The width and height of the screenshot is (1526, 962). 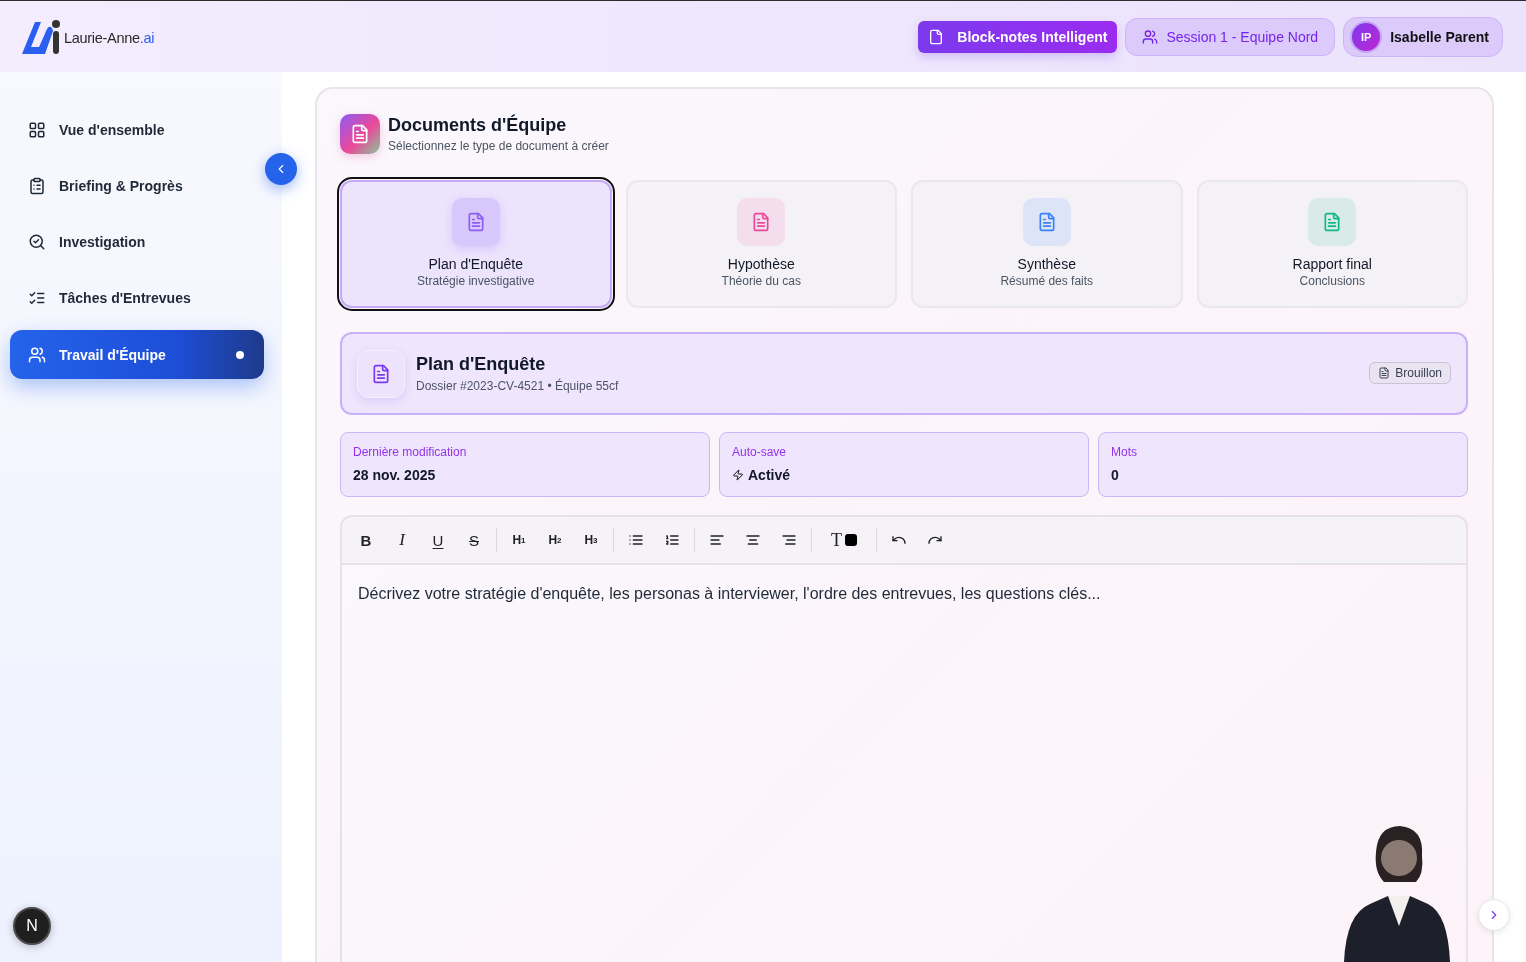 I want to click on session-button: Session 1 - Equipe Nord, so click(x=1230, y=36).